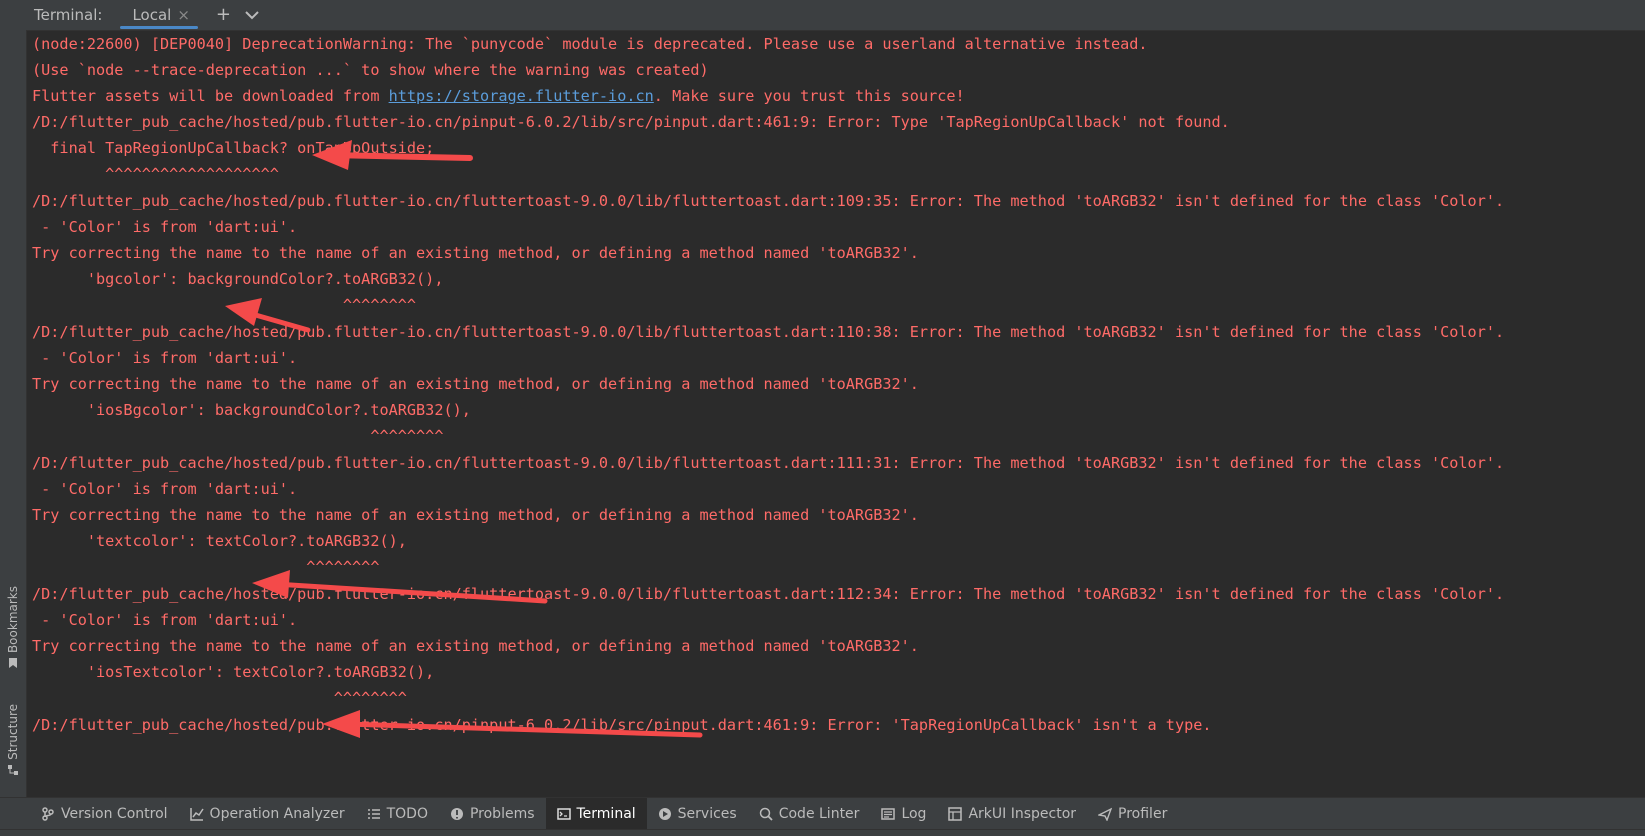  I want to click on tab-services: Services, so click(697, 814).